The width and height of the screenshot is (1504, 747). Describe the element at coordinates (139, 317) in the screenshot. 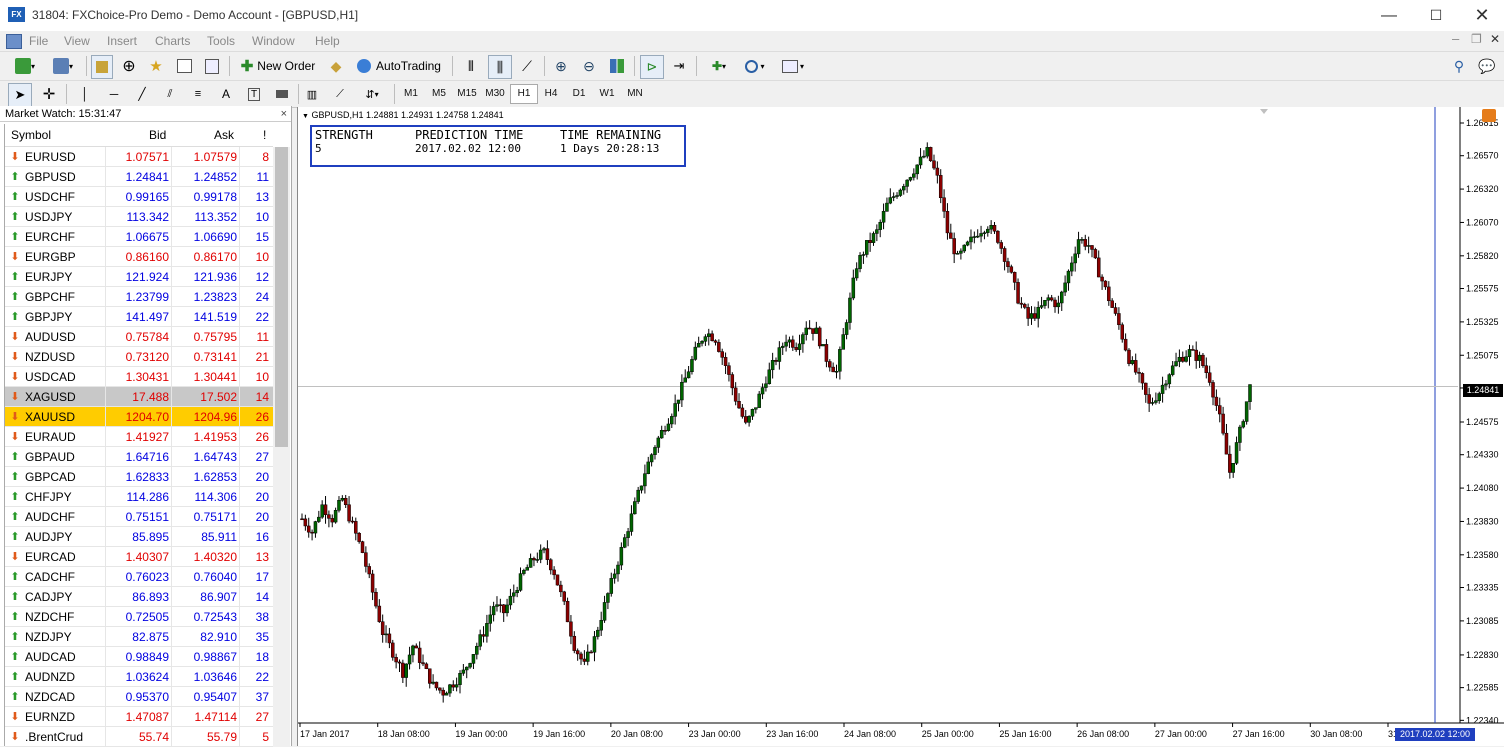

I see `market-watch-row: ⬆ GBPJPY 141.497 141.519 22` at that location.